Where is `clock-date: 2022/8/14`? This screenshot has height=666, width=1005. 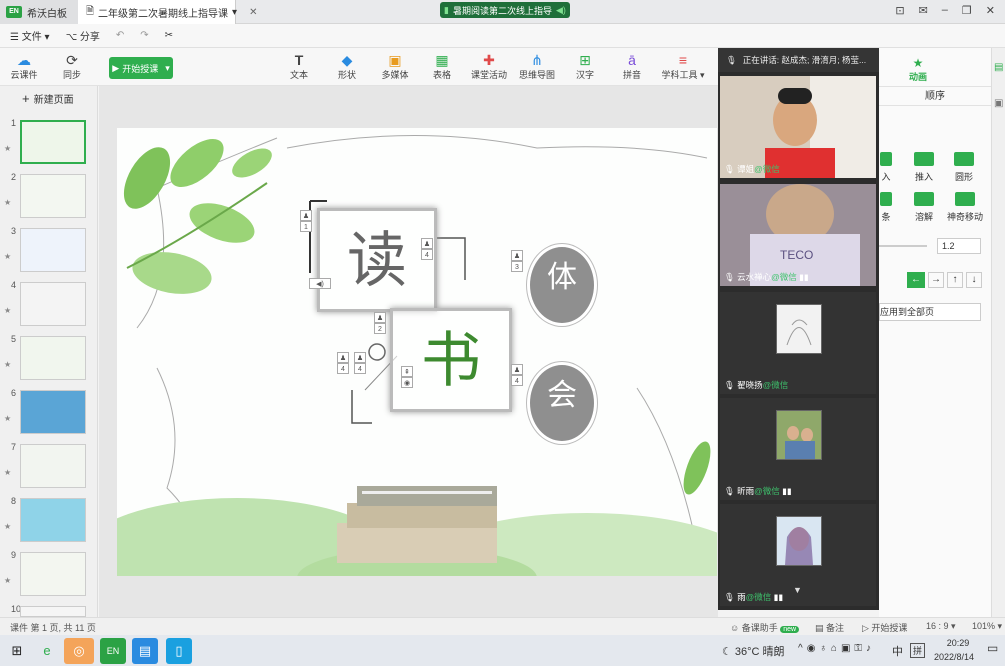 clock-date: 2022/8/14 is located at coordinates (954, 657).